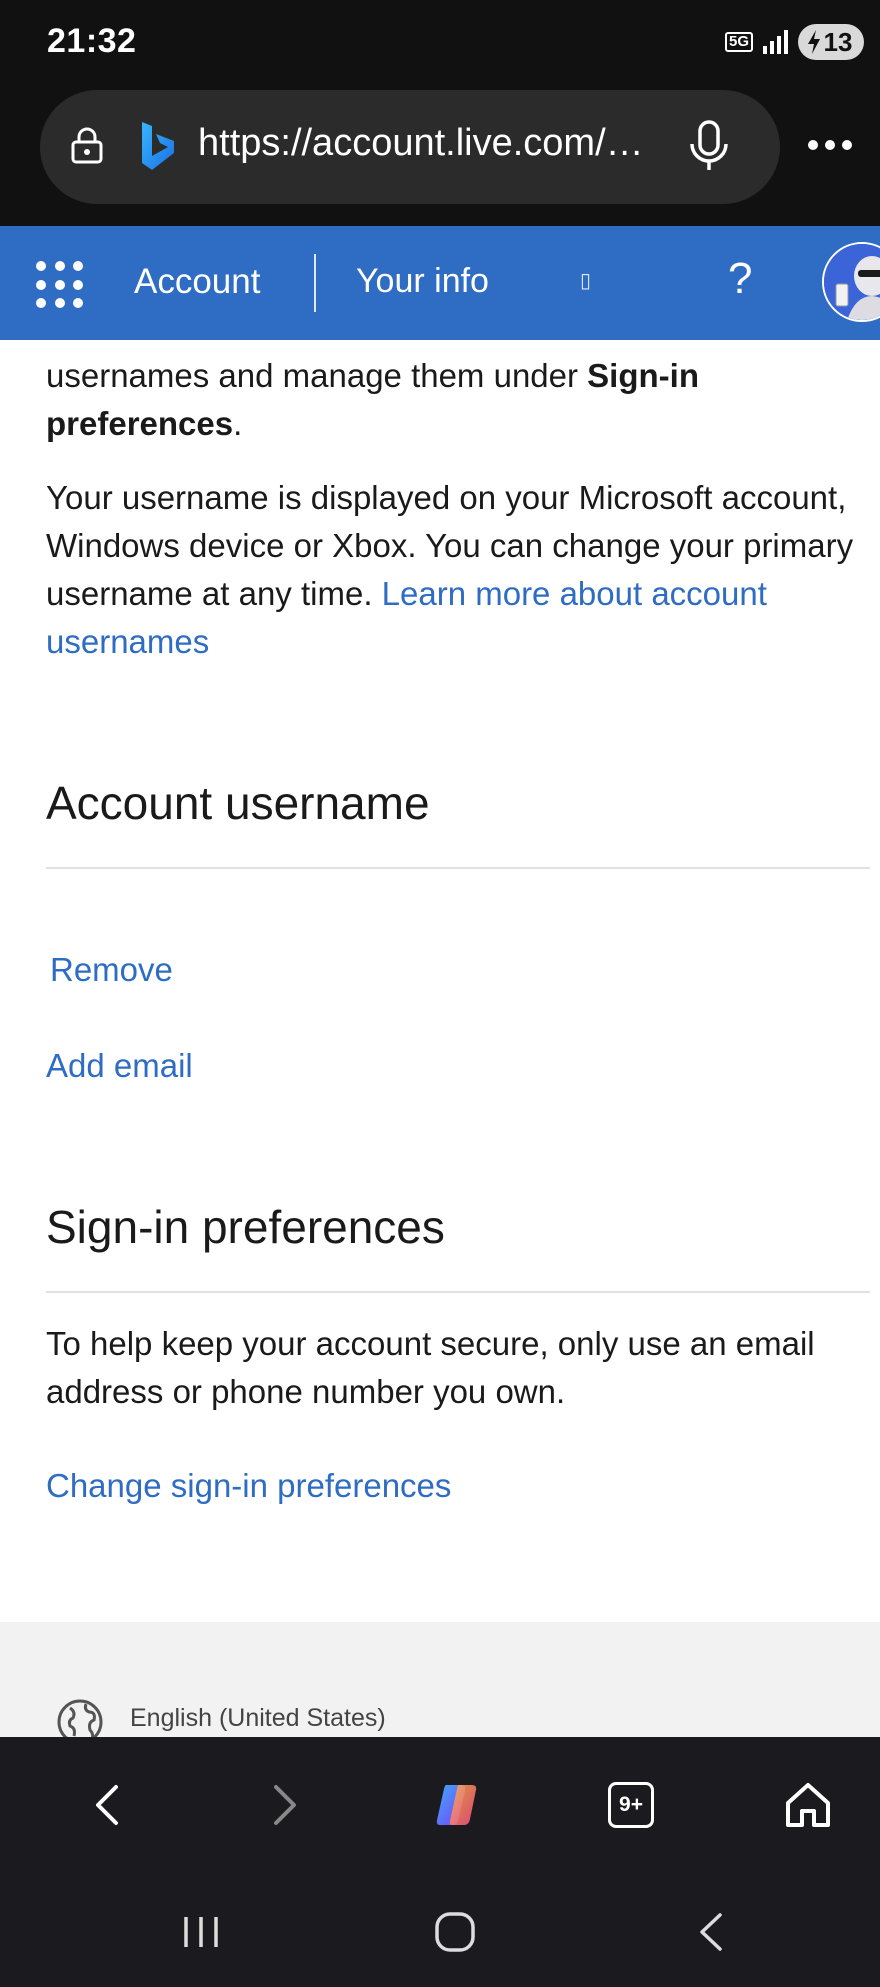  I want to click on forward-icon, so click(284, 1805).